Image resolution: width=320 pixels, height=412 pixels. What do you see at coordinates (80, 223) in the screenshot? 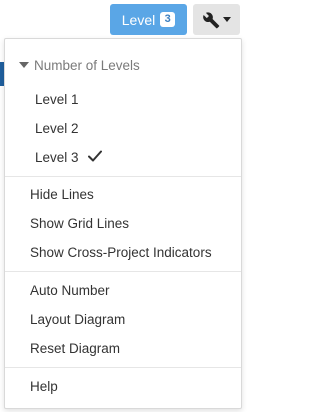
I see `menu-item-label: Show Grid Lines` at bounding box center [80, 223].